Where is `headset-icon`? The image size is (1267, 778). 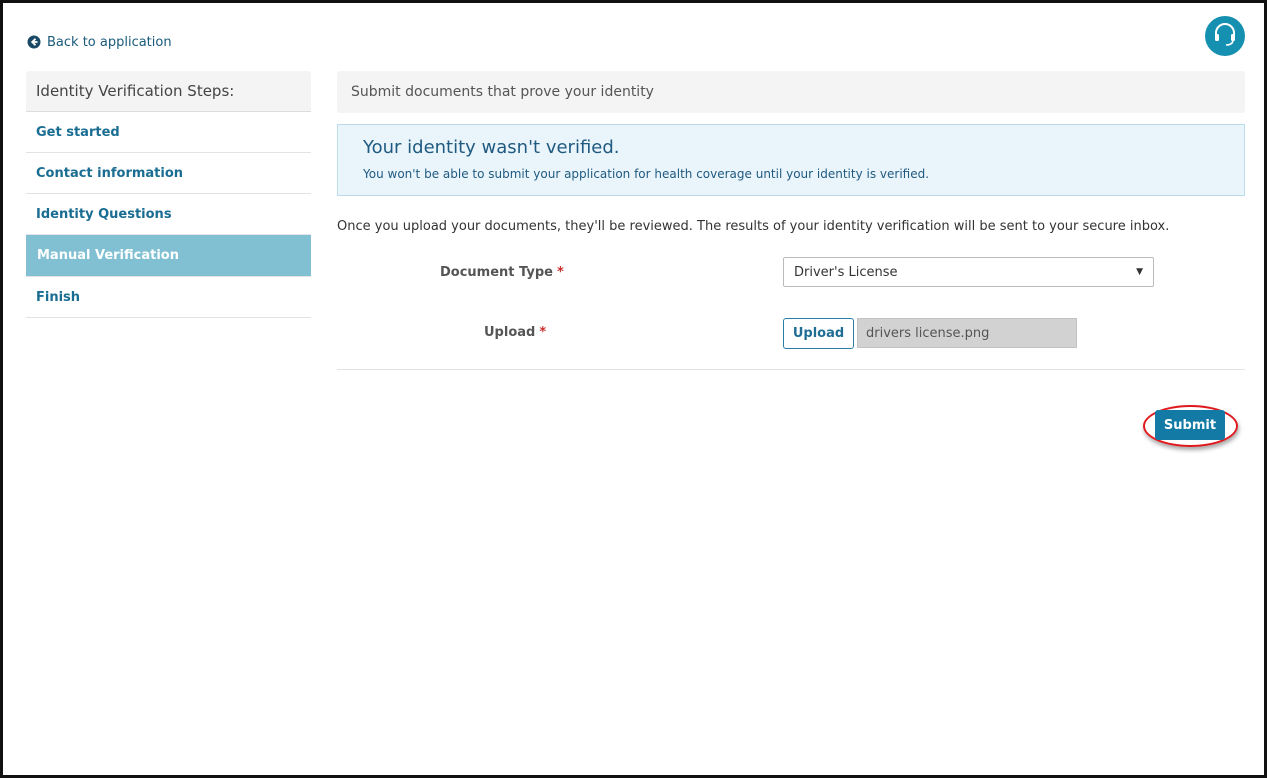
headset-icon is located at coordinates (1225, 36).